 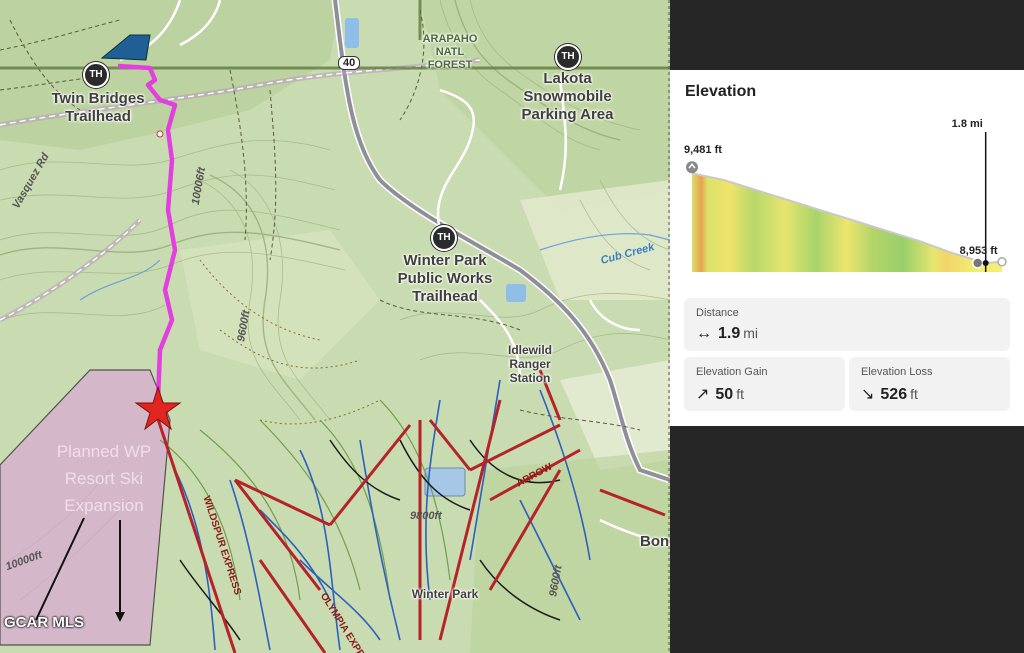 I want to click on label-twin-bridges-trailhead: Twin Bridges Trailhead, so click(x=98, y=107).